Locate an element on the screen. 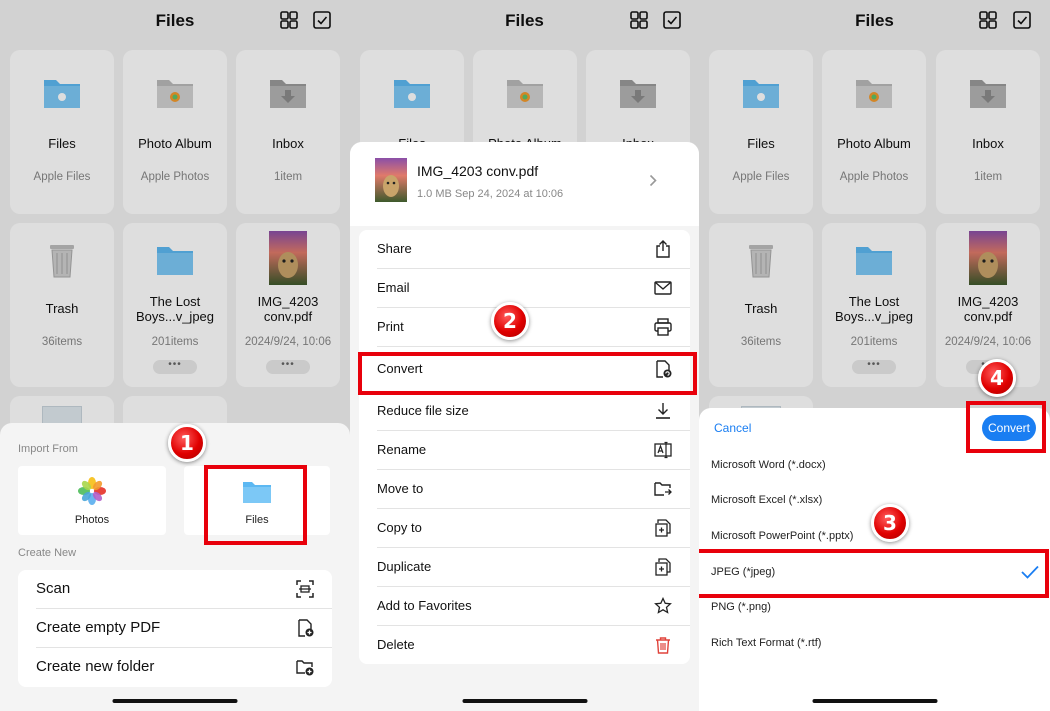  scan-icon is located at coordinates (305, 589).